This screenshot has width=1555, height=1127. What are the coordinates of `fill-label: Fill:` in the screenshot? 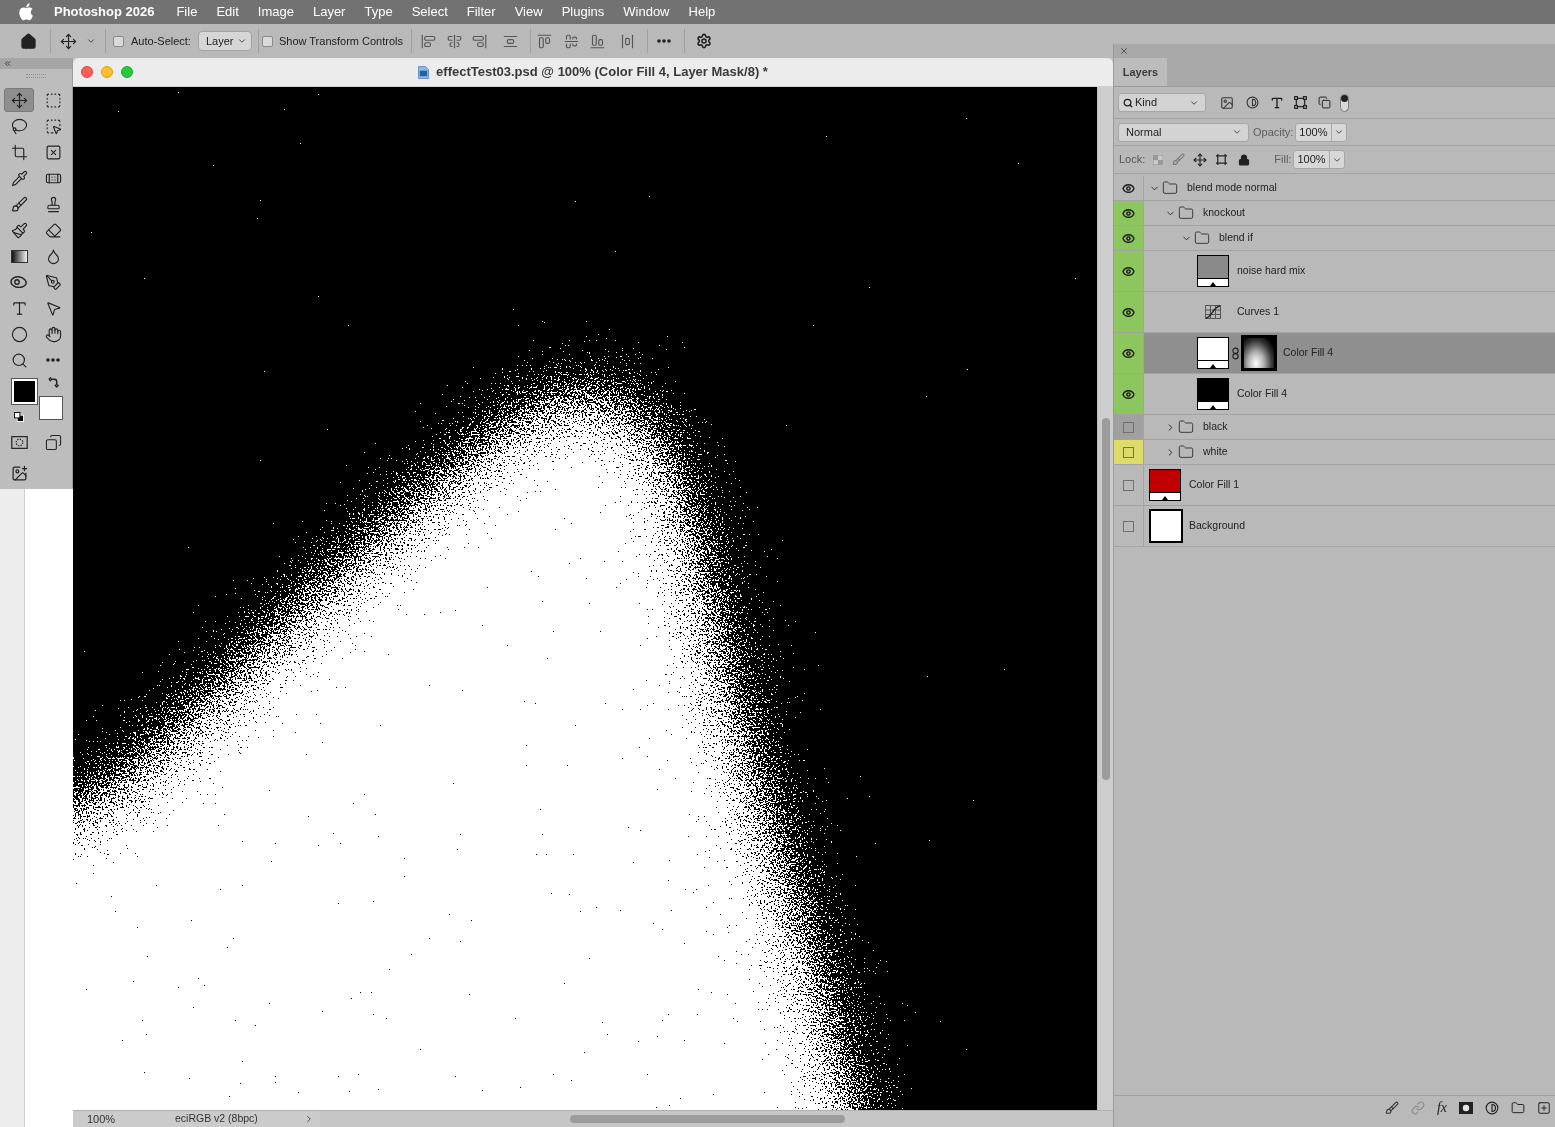 It's located at (1283, 160).